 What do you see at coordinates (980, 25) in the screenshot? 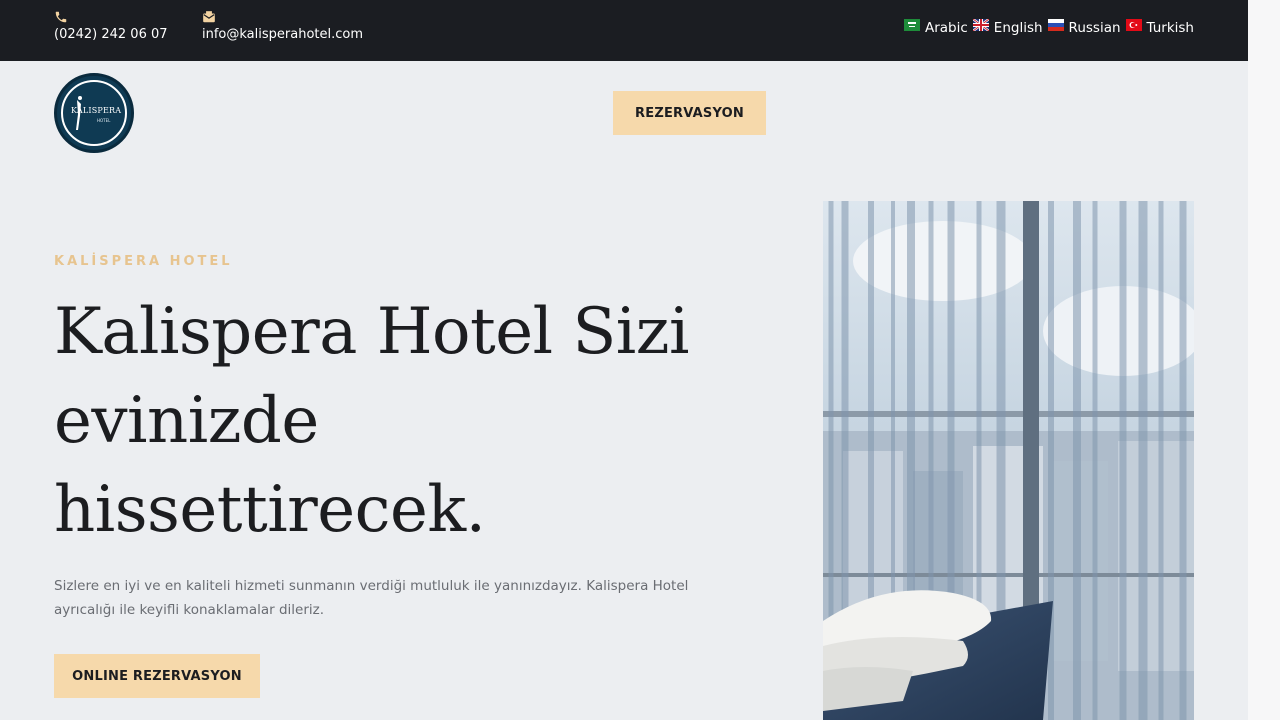
I see `flag-gb-icon` at bounding box center [980, 25].